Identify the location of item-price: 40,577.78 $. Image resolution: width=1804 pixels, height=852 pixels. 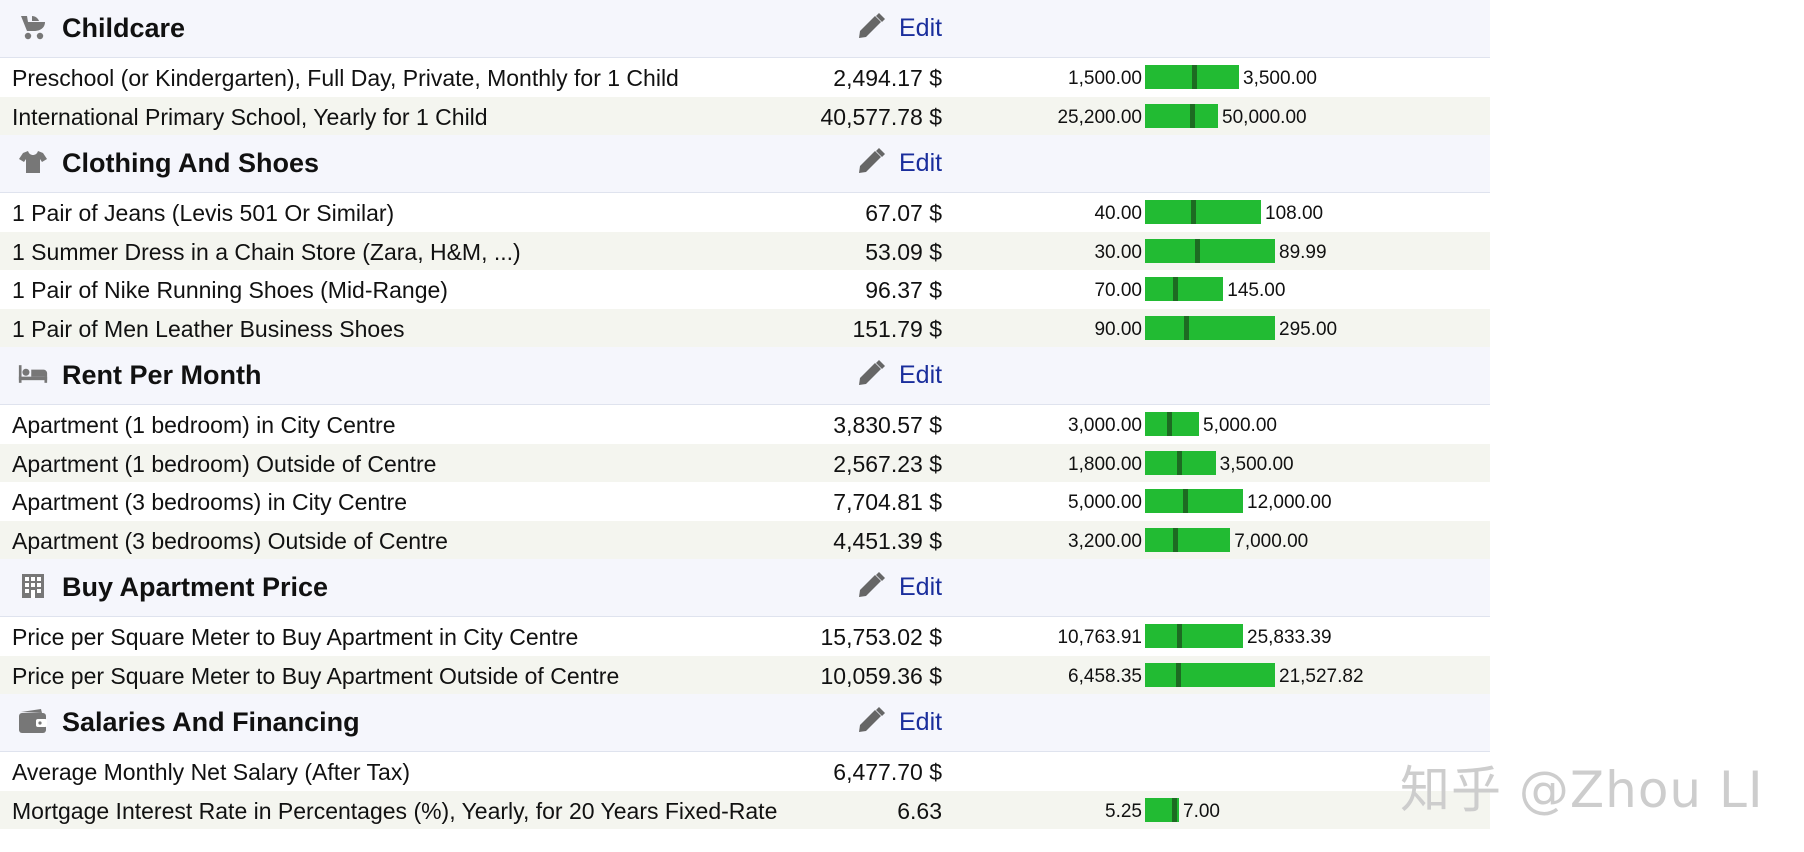
(881, 116).